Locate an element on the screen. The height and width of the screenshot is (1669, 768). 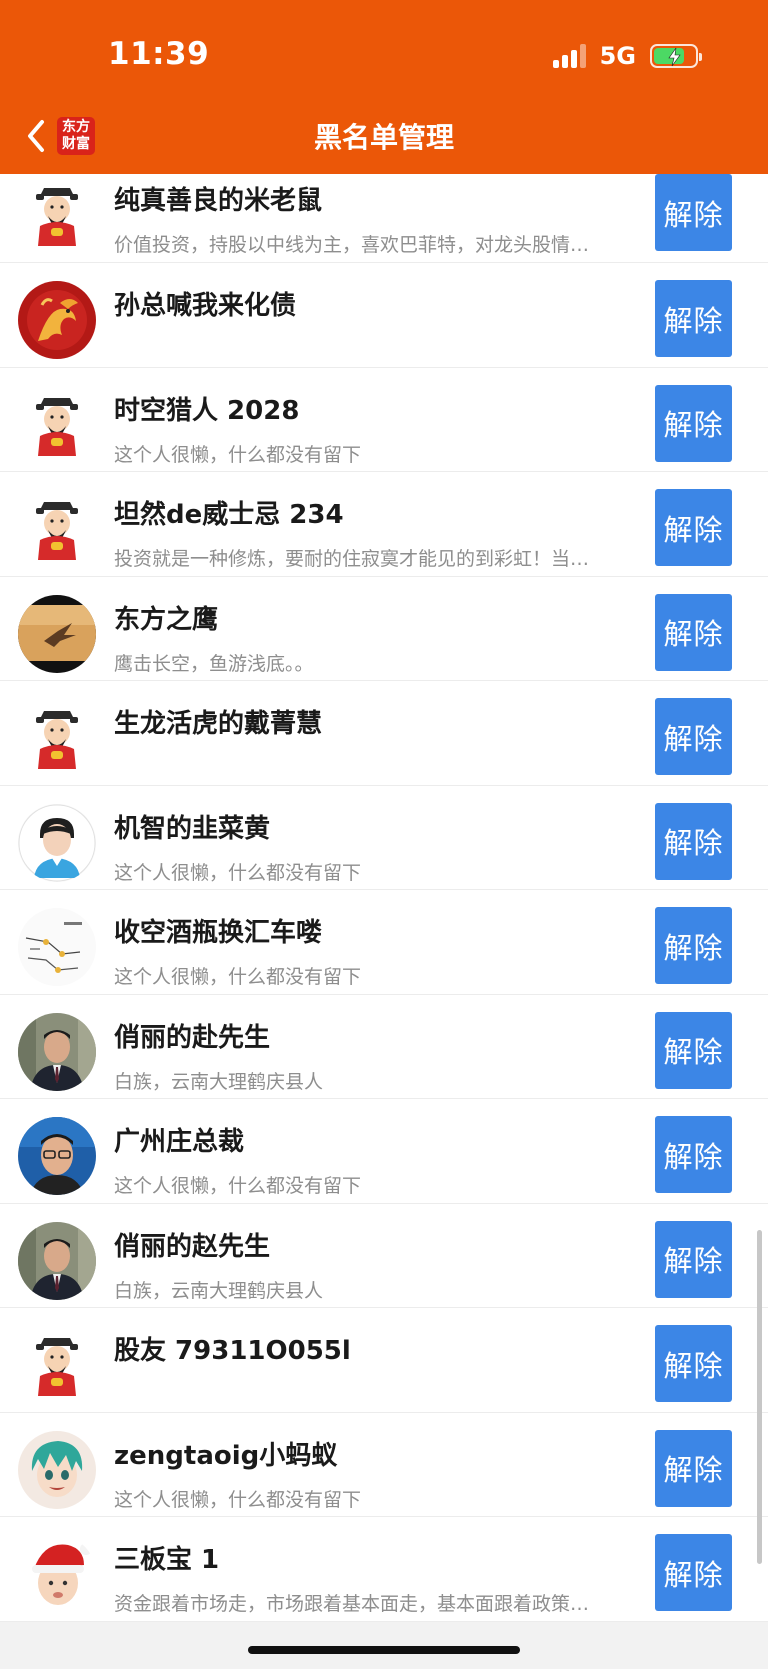
header-bar: 11:39 5G 东方 财富 黑名单管理 is located at coordinates (384, 87).